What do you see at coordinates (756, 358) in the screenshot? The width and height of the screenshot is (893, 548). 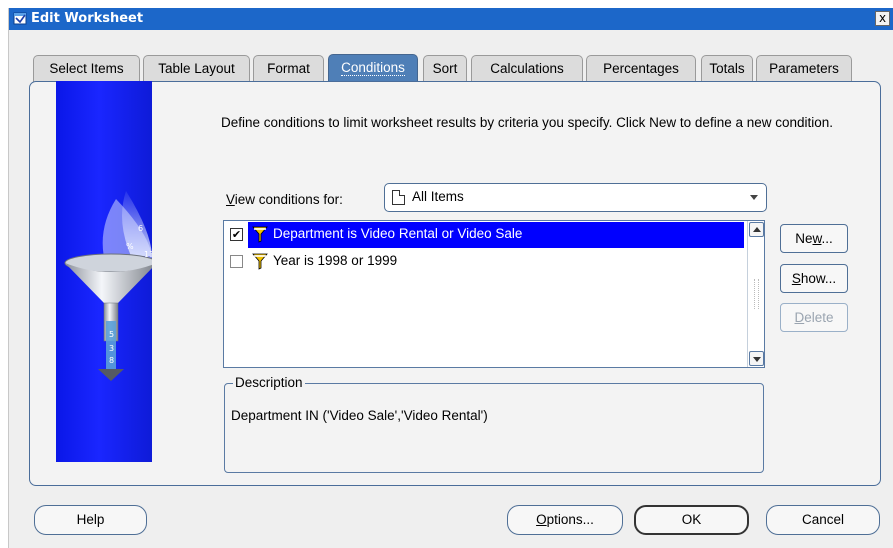 I see `scroll-down-button` at bounding box center [756, 358].